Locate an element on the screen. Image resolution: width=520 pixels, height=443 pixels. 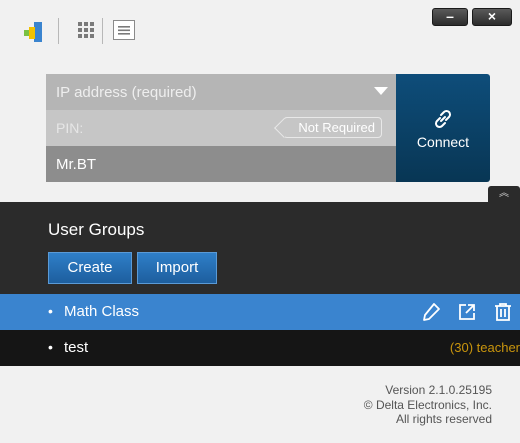
import-button: Import is located at coordinates (177, 268).